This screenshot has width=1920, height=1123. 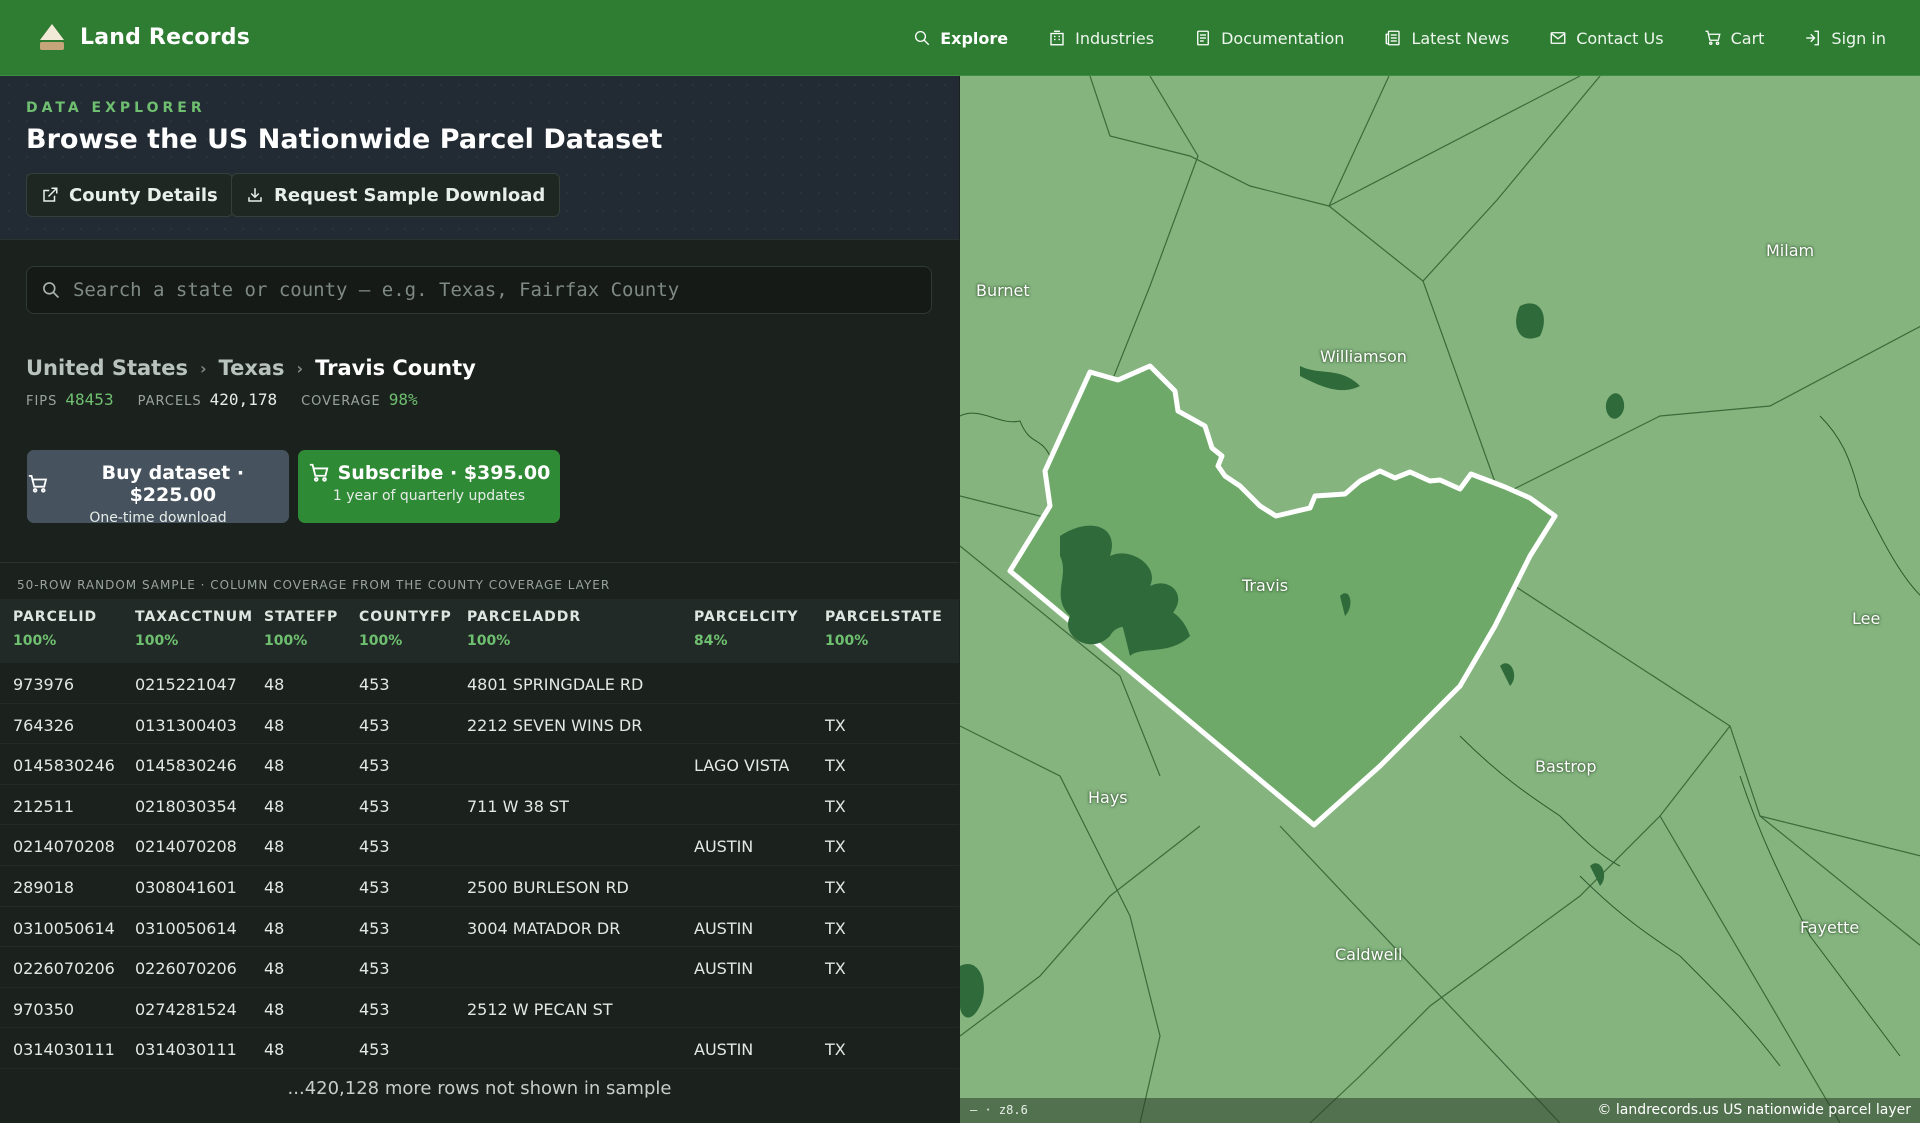 I want to click on nav-documentation: Documentation, so click(x=1269, y=38).